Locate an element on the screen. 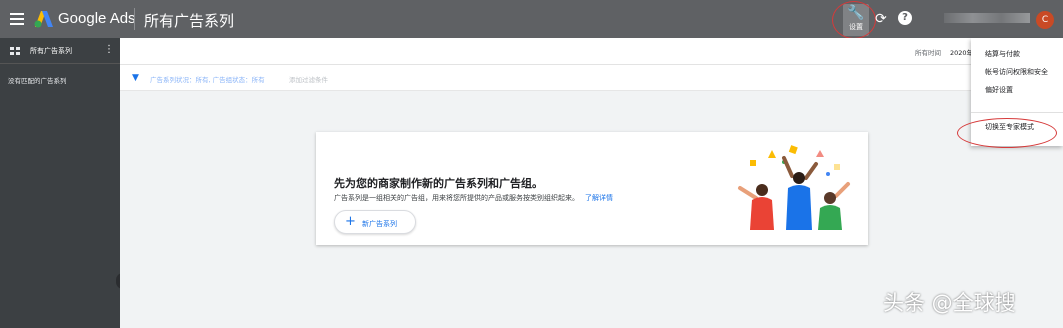 This screenshot has height=328, width=1063. filter-icon: ▼ is located at coordinates (135, 78).